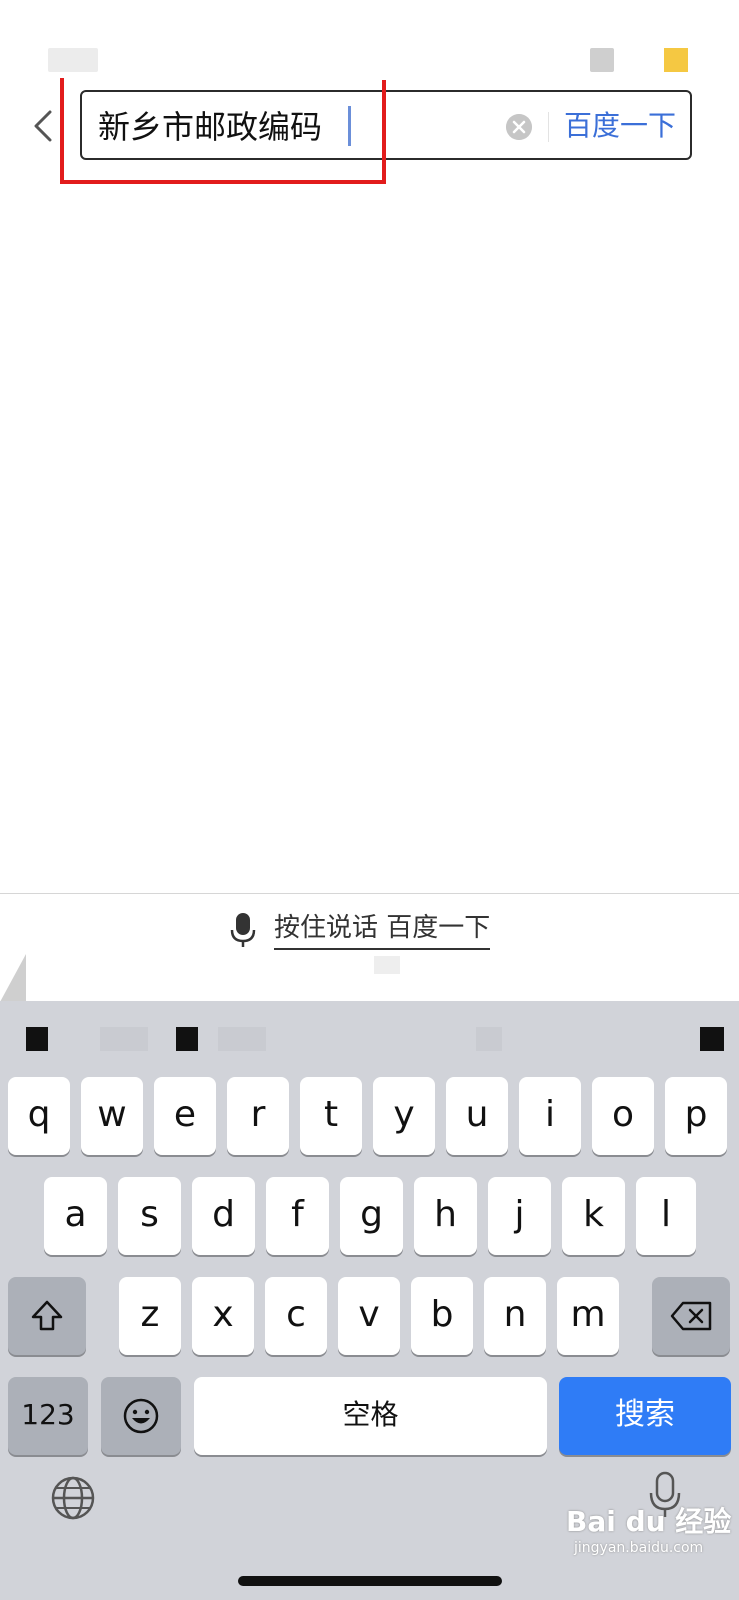 This screenshot has width=739, height=1600. Describe the element at coordinates (666, 1216) in the screenshot. I see `key-l: l` at that location.